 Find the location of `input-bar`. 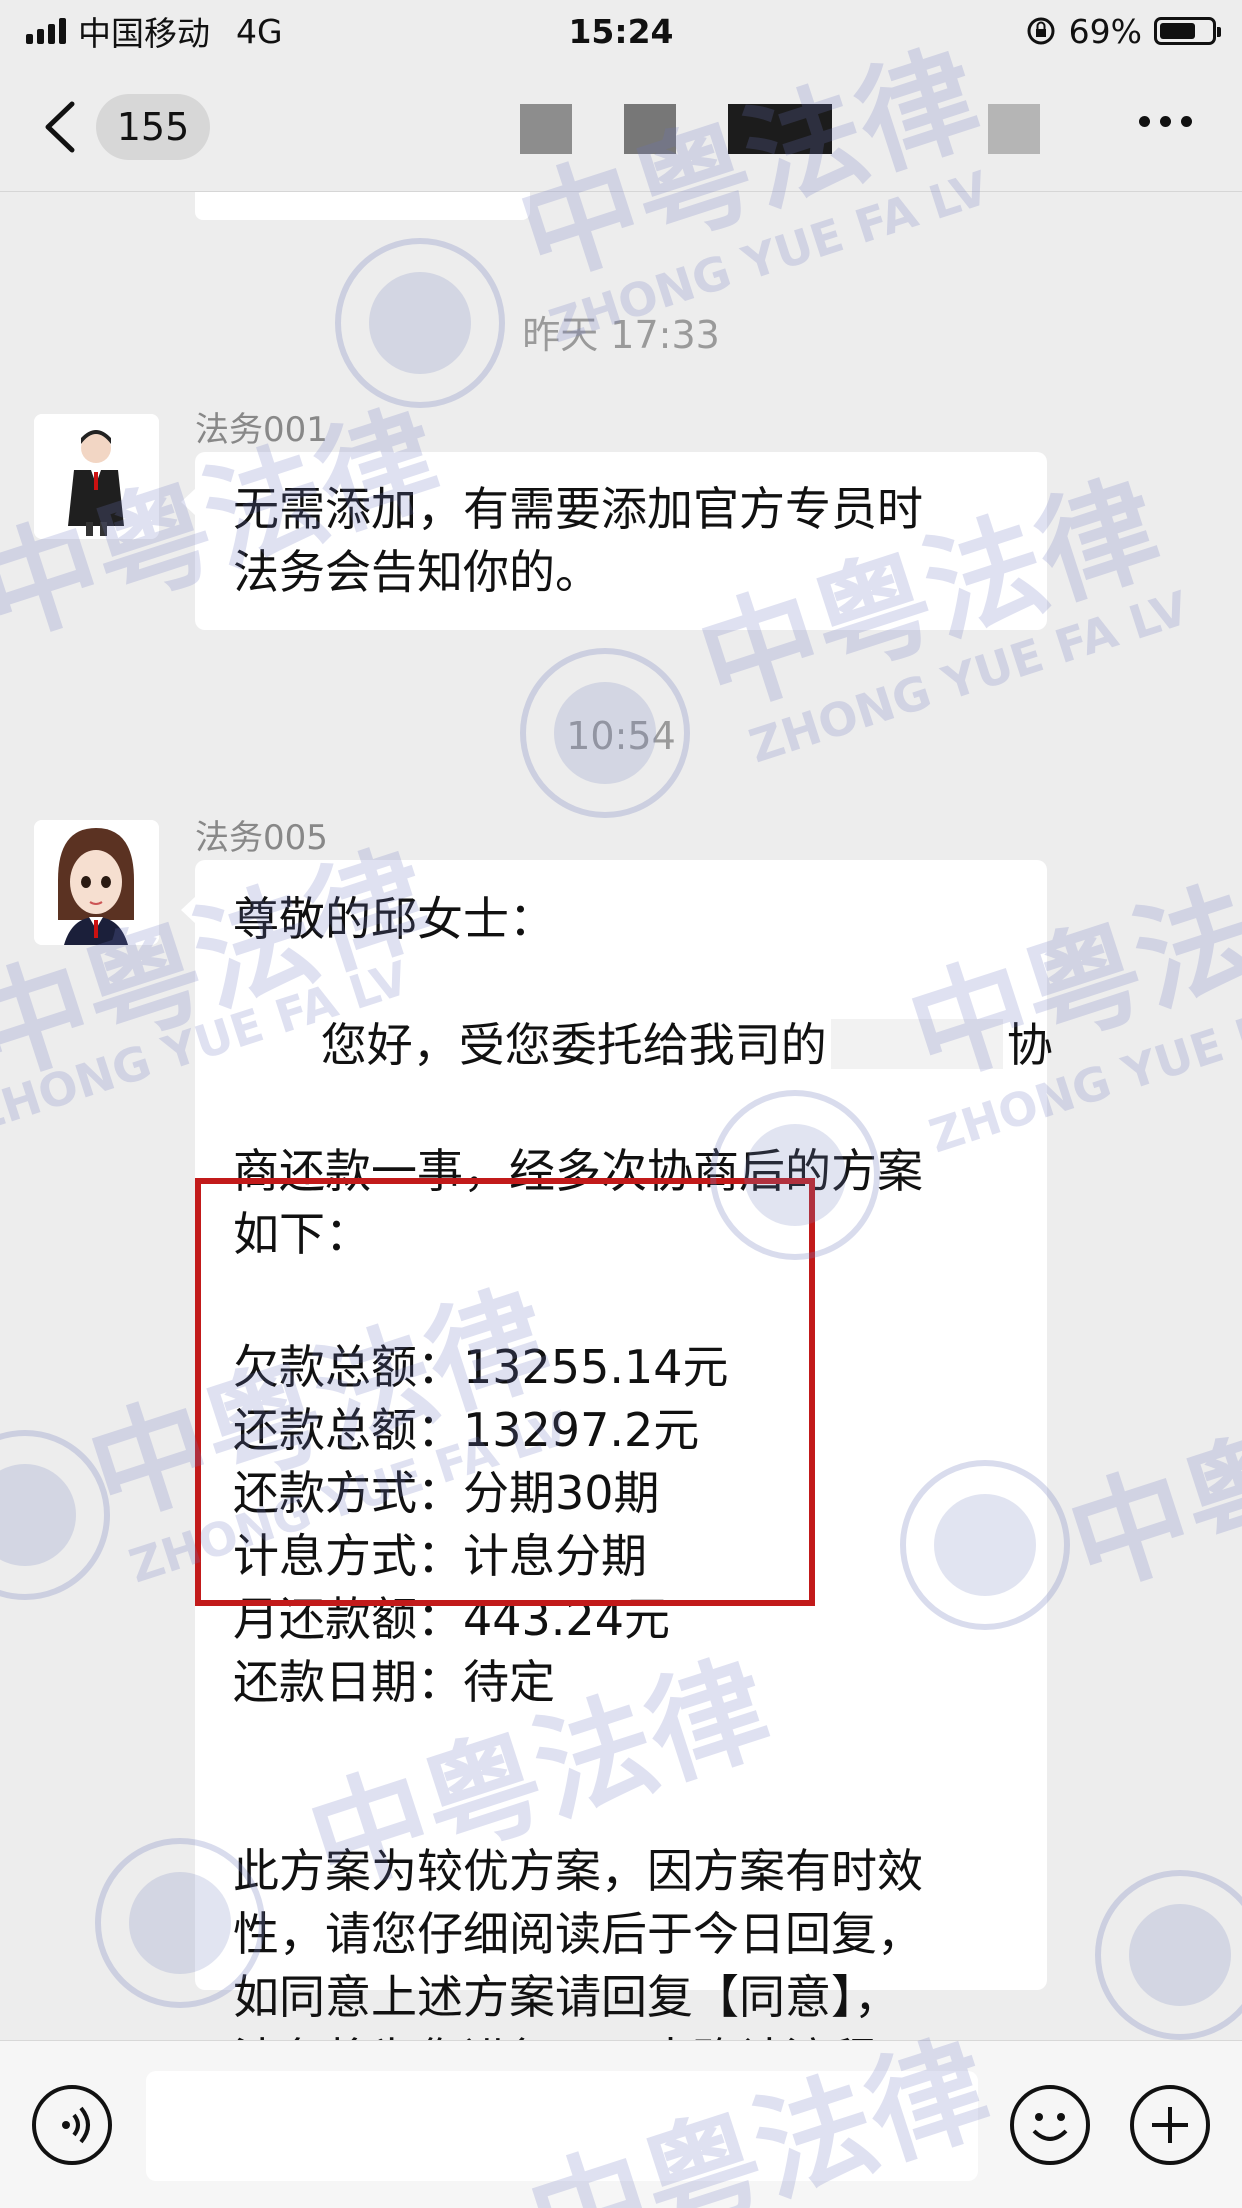

input-bar is located at coordinates (621, 2124).